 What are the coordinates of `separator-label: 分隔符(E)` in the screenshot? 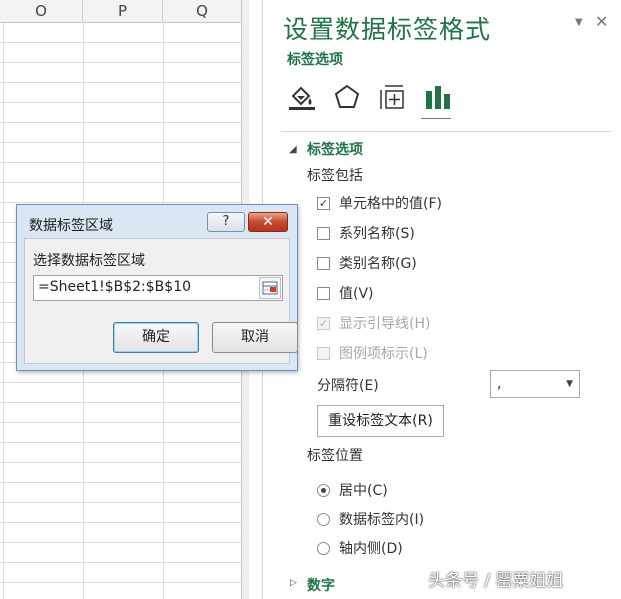 It's located at (348, 386).